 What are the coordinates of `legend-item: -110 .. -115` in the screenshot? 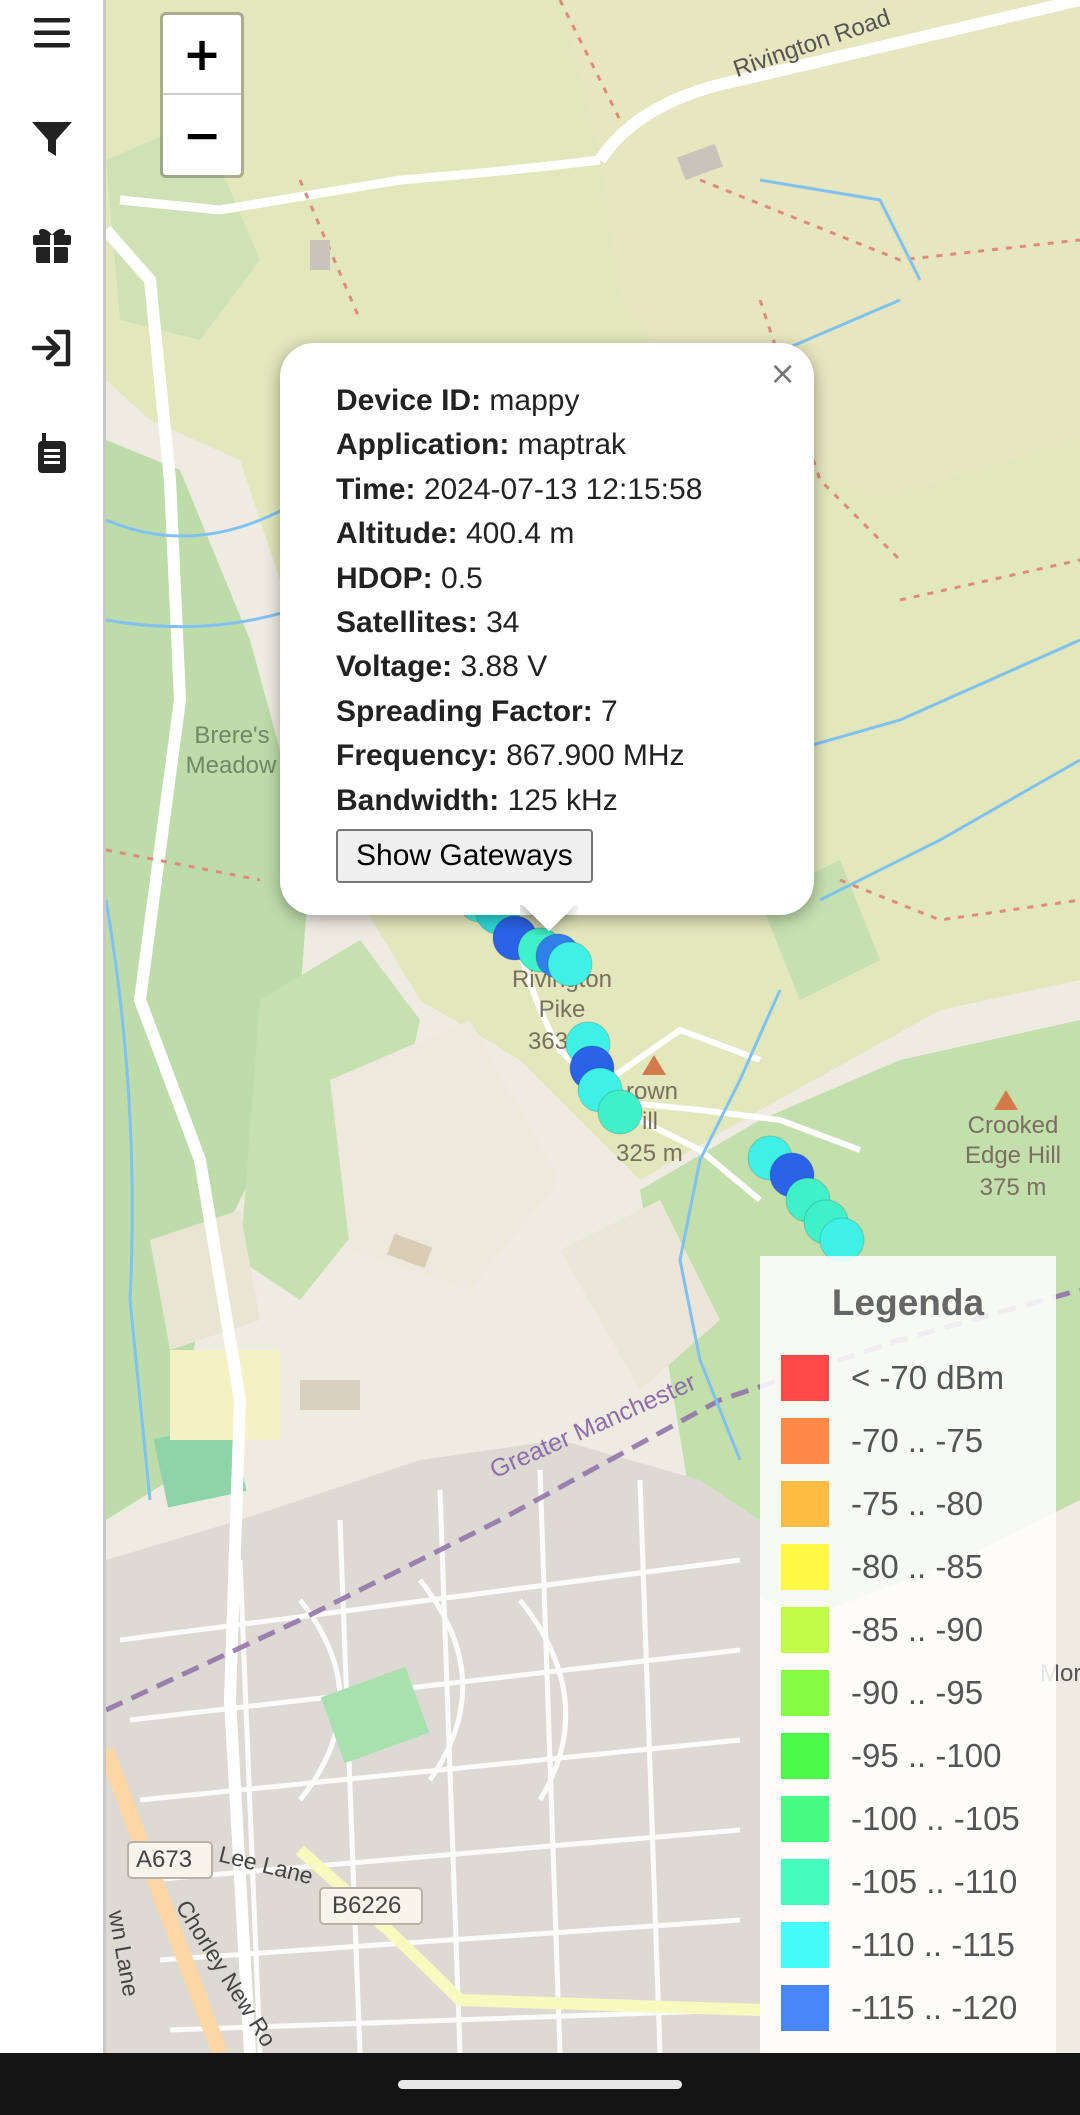 It's located at (898, 1945).